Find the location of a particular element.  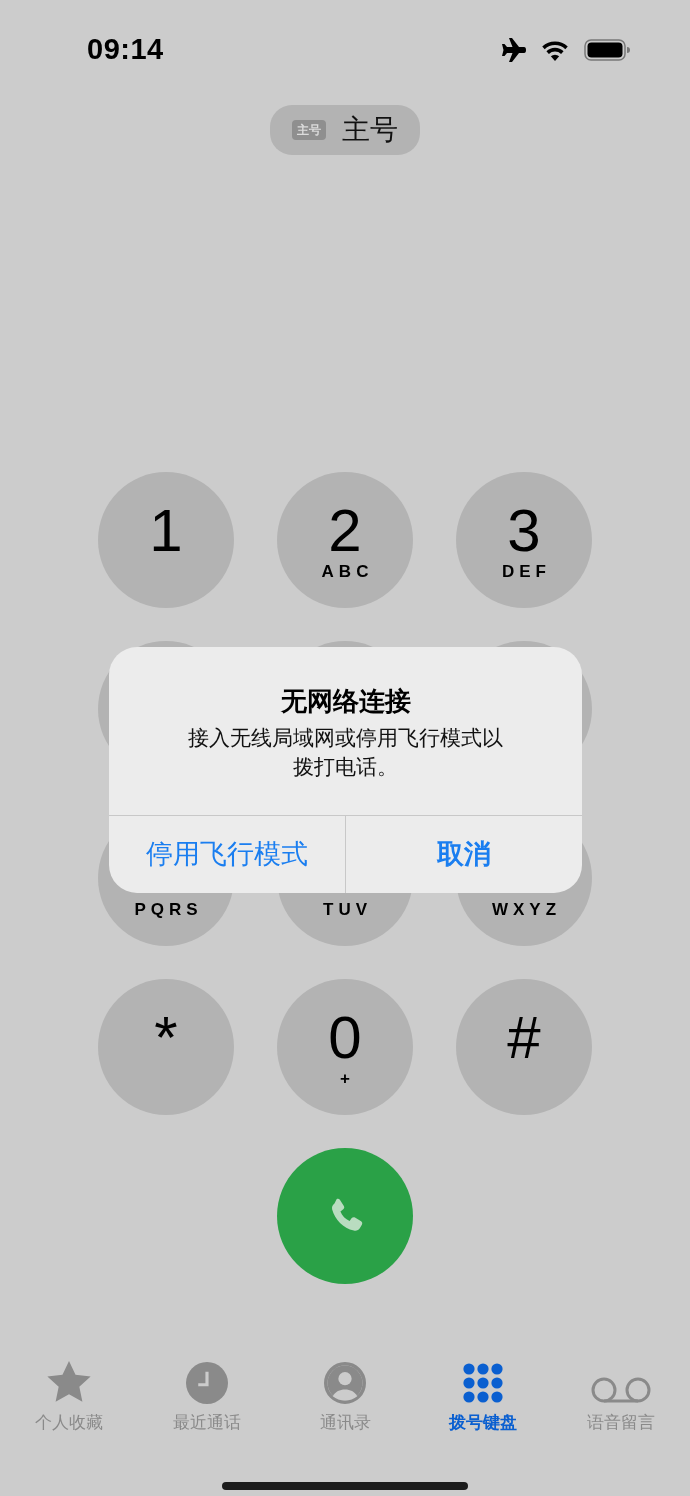

alert-title: 无网络连接 is located at coordinates (345, 701).